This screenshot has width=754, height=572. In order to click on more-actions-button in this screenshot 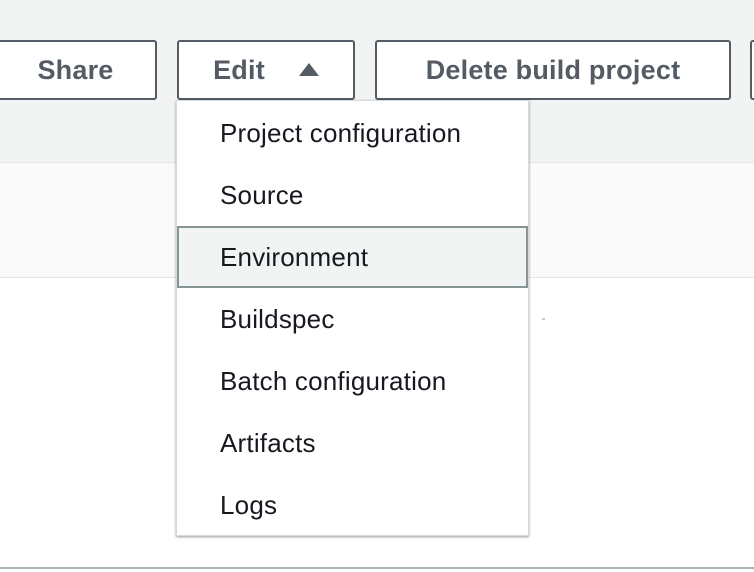, I will do `click(752, 70)`.